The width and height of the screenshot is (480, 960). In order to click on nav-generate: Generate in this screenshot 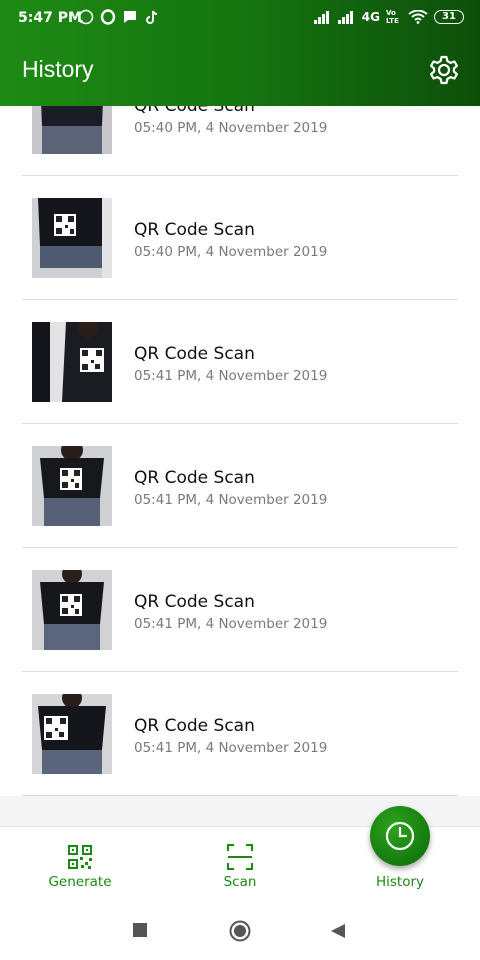, I will do `click(80, 865)`.